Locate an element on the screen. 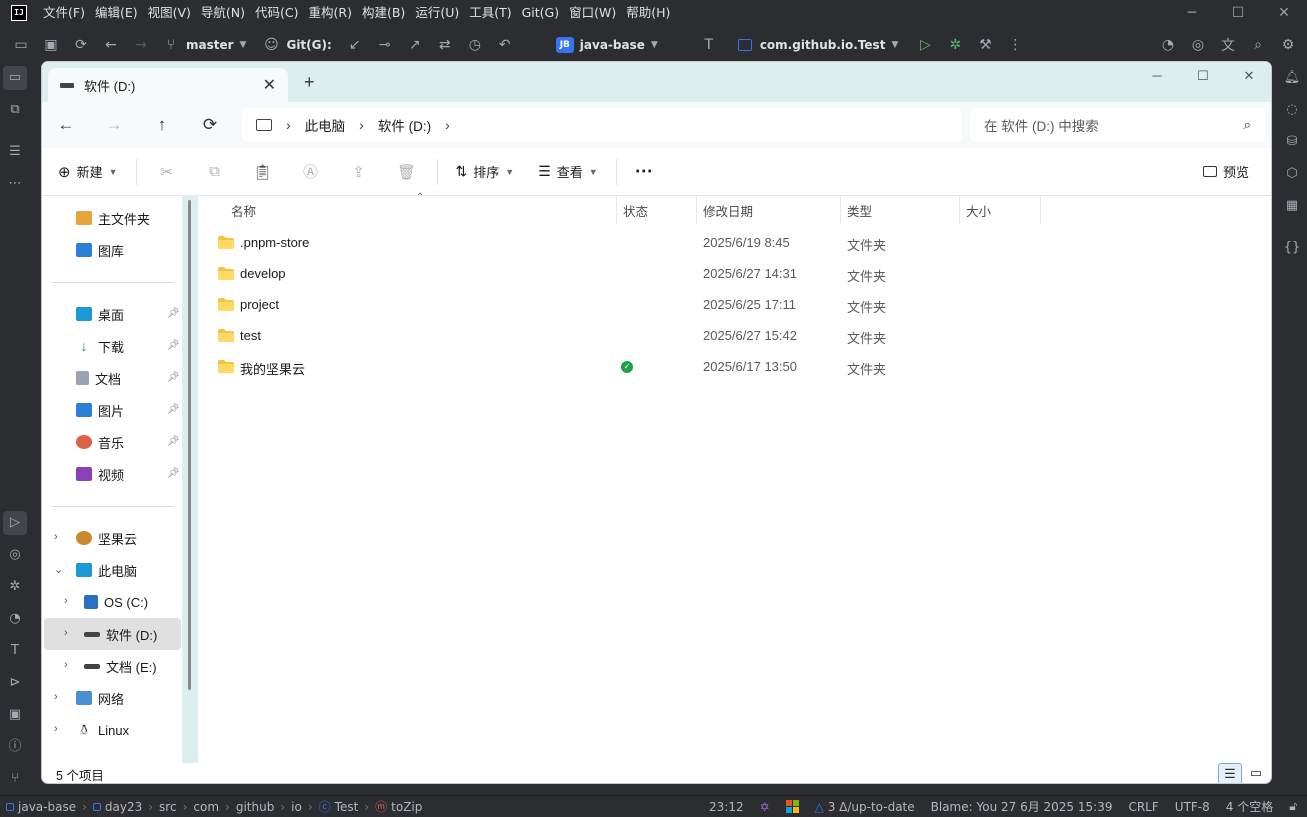 The width and height of the screenshot is (1307, 817). translate-icon: 文 is located at coordinates (1228, 45).